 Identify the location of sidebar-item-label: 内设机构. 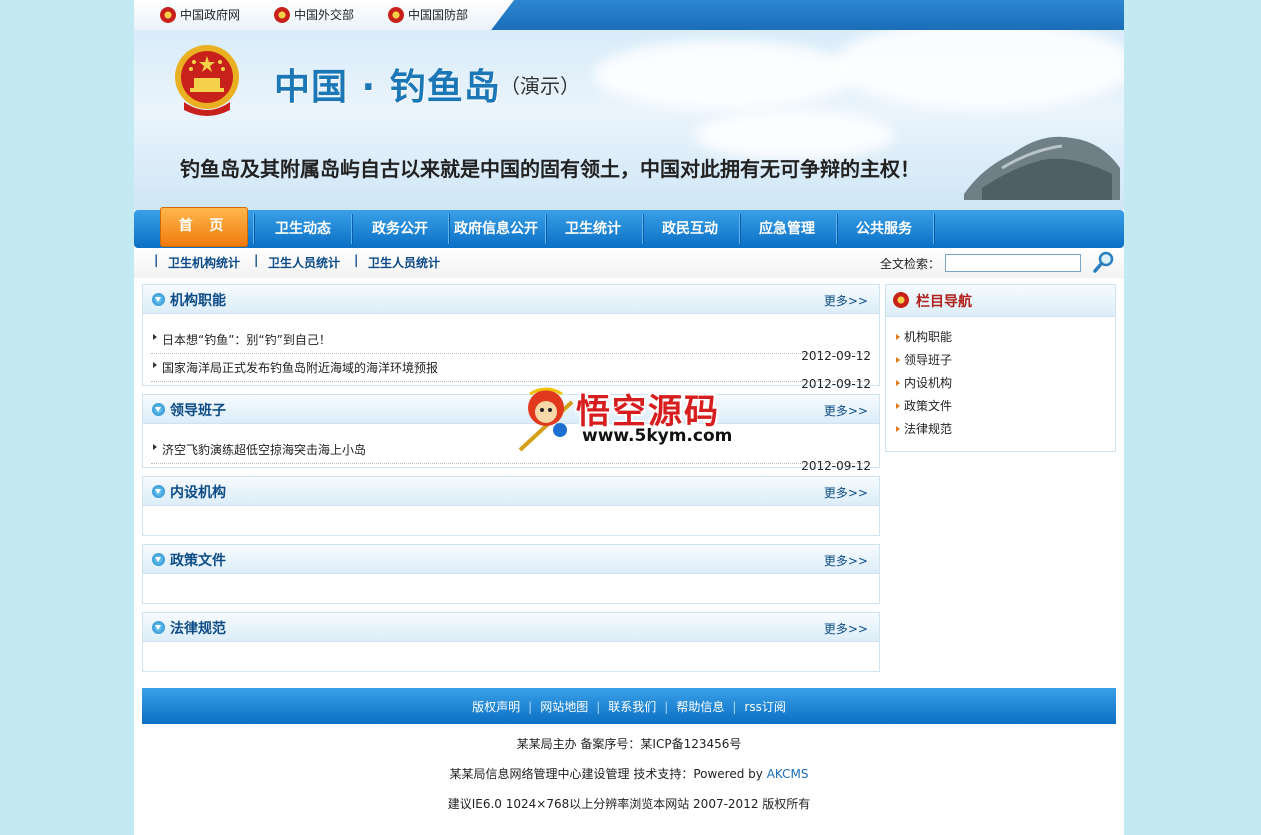
(928, 383).